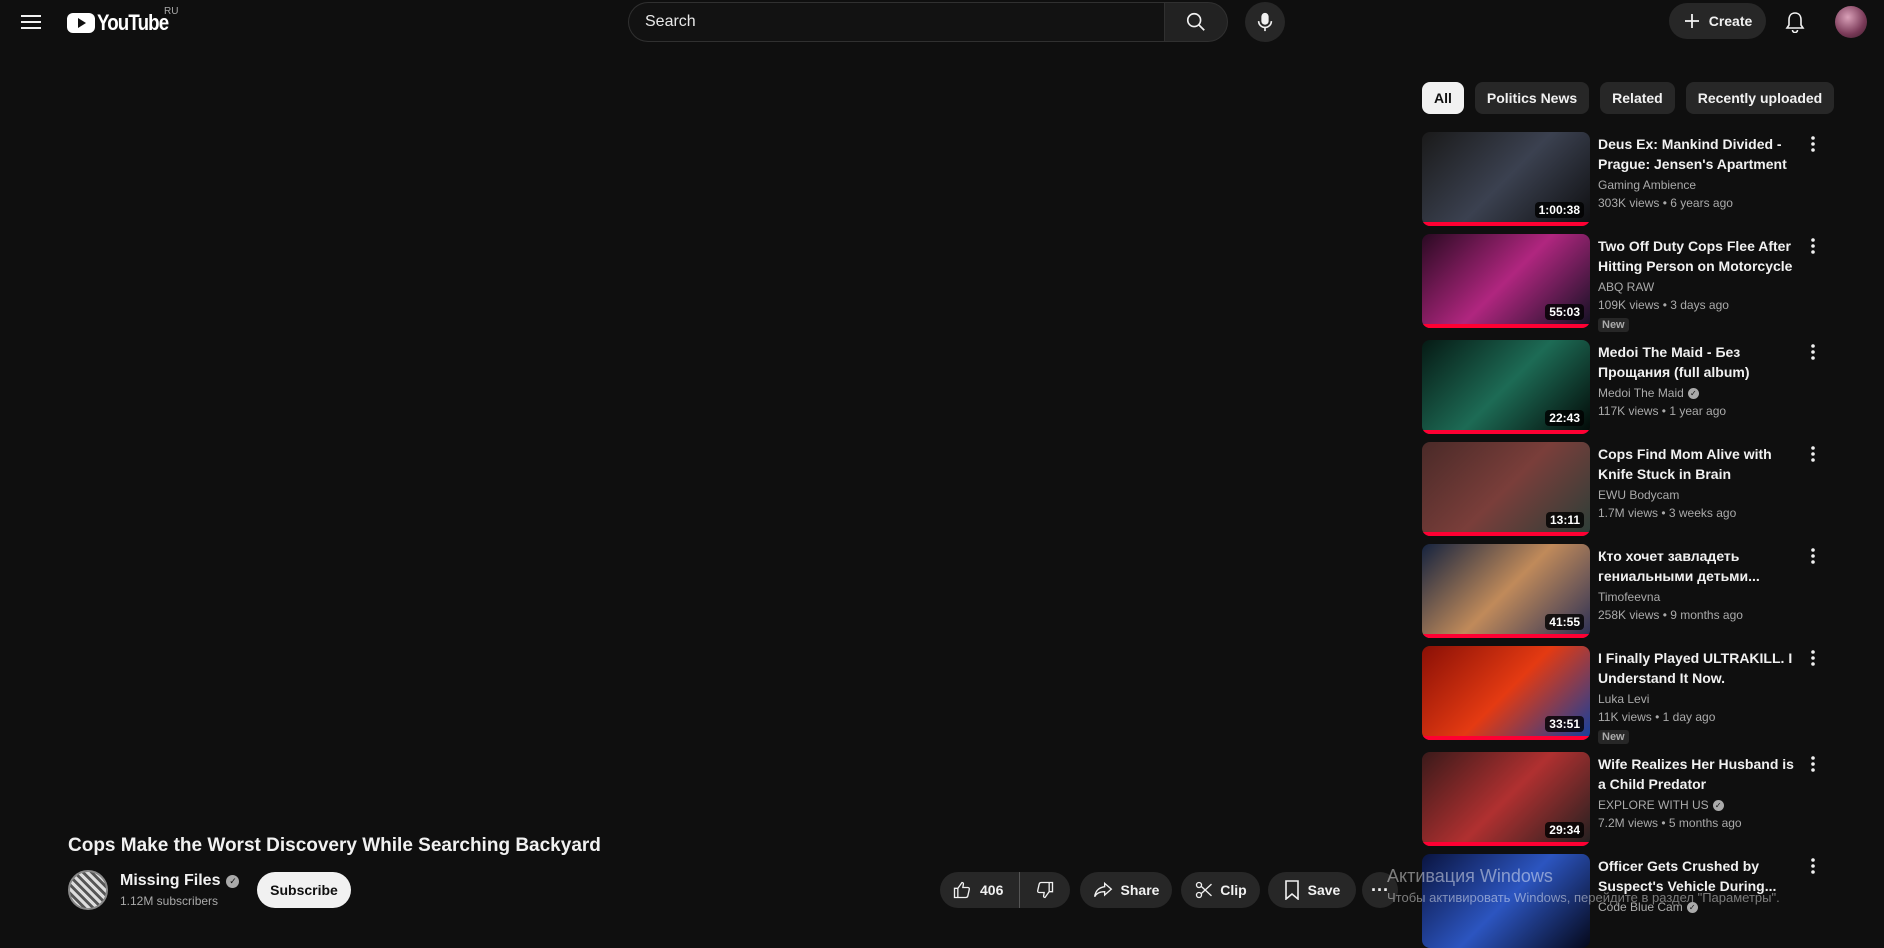 The width and height of the screenshot is (1884, 948). What do you see at coordinates (980, 890) in the screenshot?
I see `like-button: 406` at bounding box center [980, 890].